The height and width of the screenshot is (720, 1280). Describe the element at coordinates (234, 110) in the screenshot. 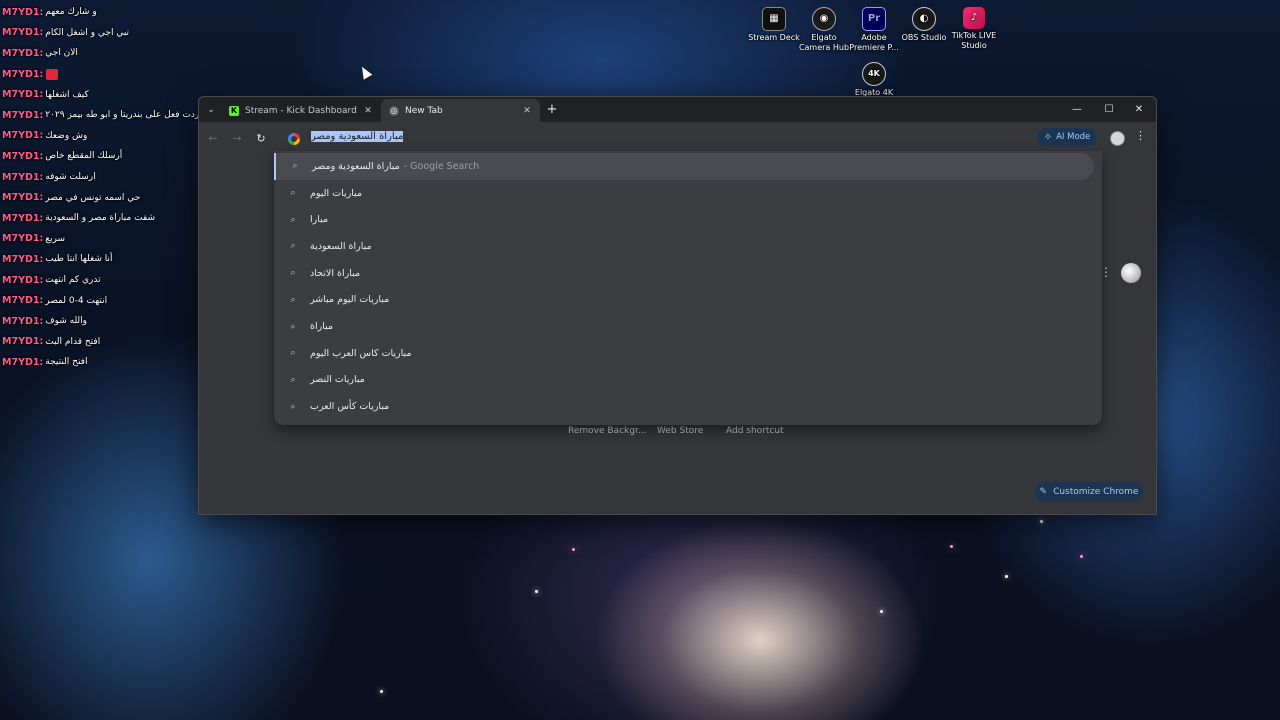

I see `kick-icon: K` at that location.